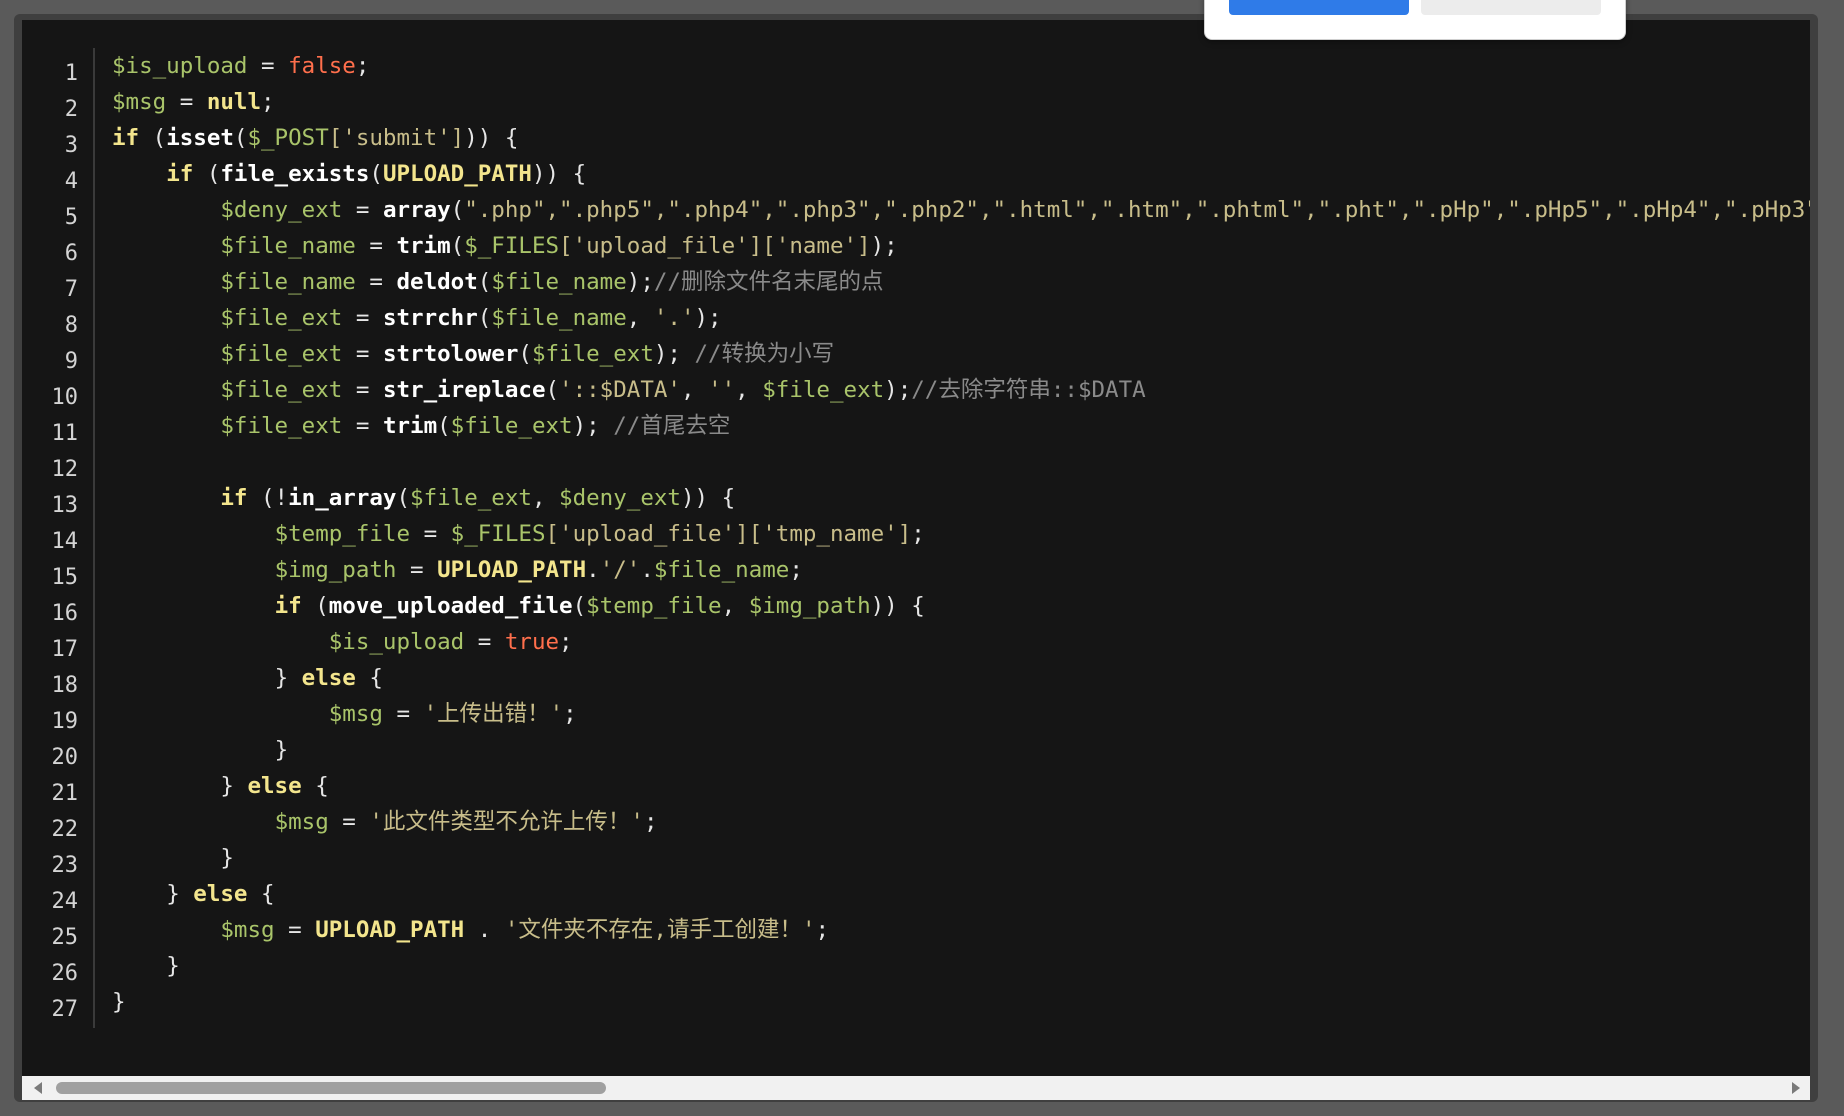 The height and width of the screenshot is (1116, 1844). Describe the element at coordinates (331, 1088) in the screenshot. I see `scrollbar-thumb` at that location.